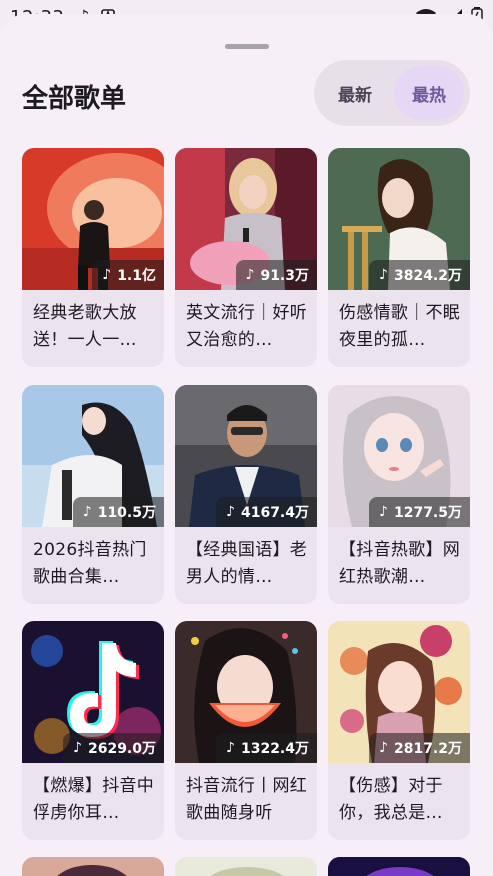 This screenshot has height=876, width=493. I want to click on playlist-cover: ♪ 1.1亿, so click(93, 219).